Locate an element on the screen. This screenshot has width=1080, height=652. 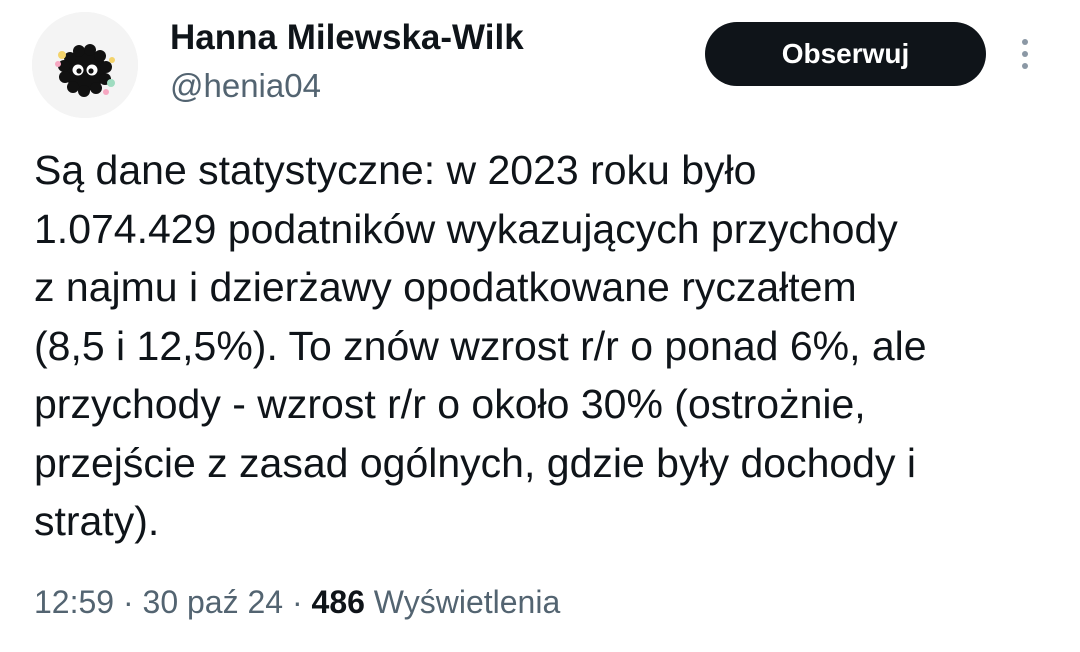
avatar is located at coordinates (85, 65).